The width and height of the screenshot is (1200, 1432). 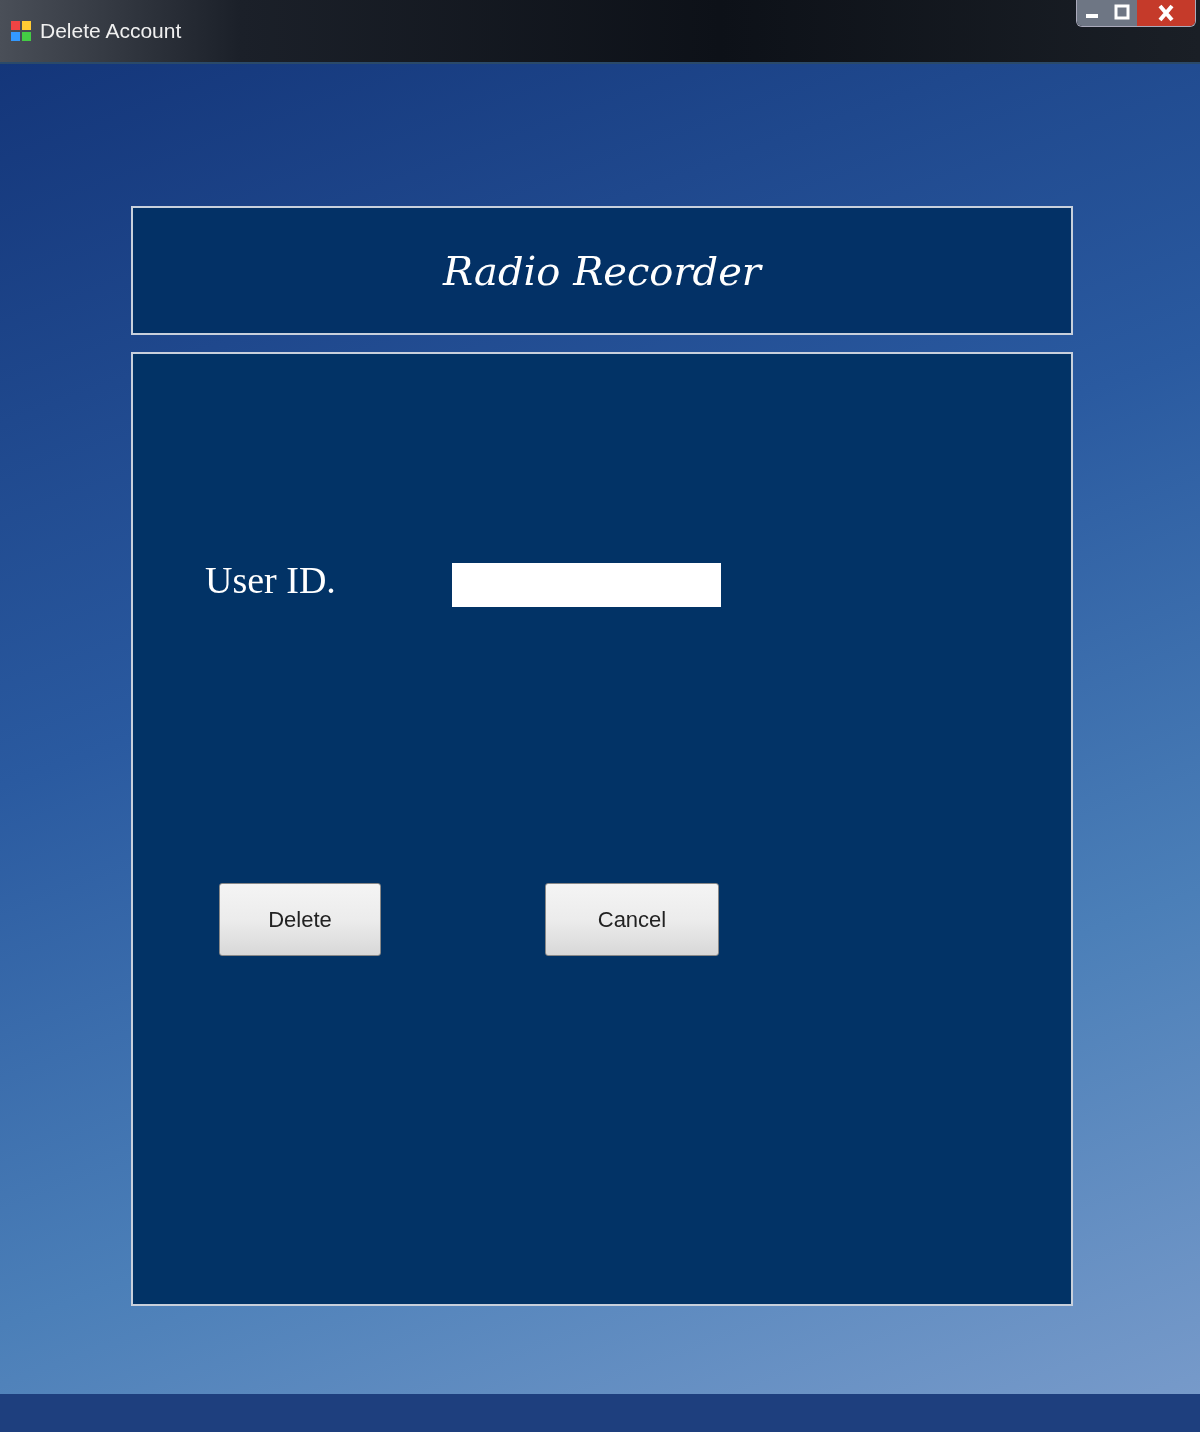 What do you see at coordinates (1122, 13) in the screenshot?
I see `maximize-icon` at bounding box center [1122, 13].